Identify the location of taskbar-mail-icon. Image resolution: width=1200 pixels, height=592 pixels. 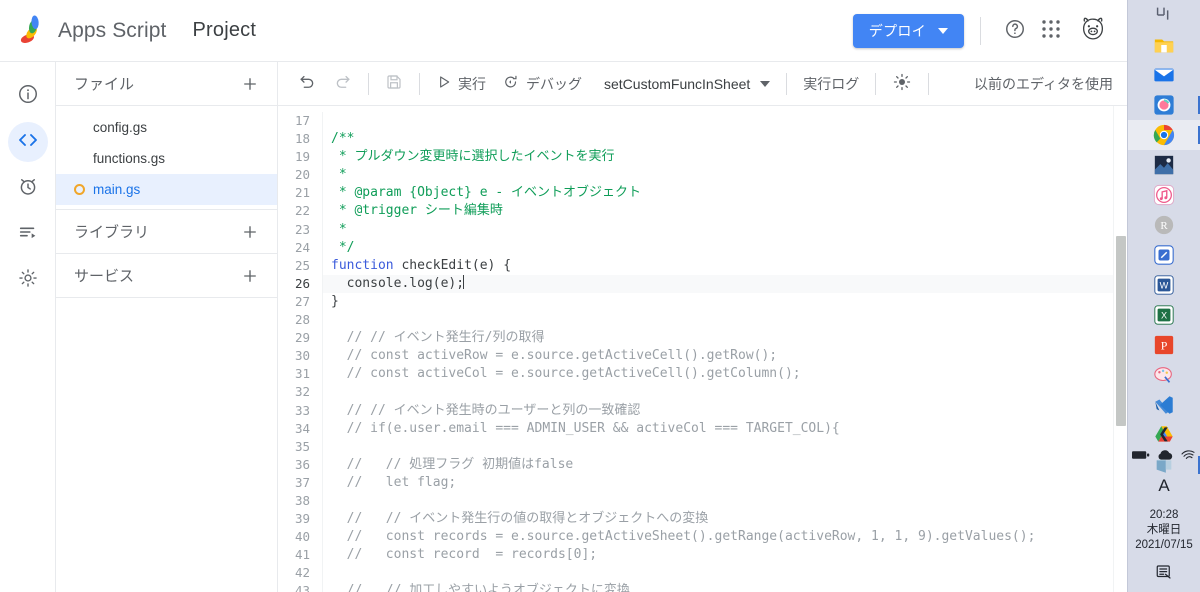
(1164, 75).